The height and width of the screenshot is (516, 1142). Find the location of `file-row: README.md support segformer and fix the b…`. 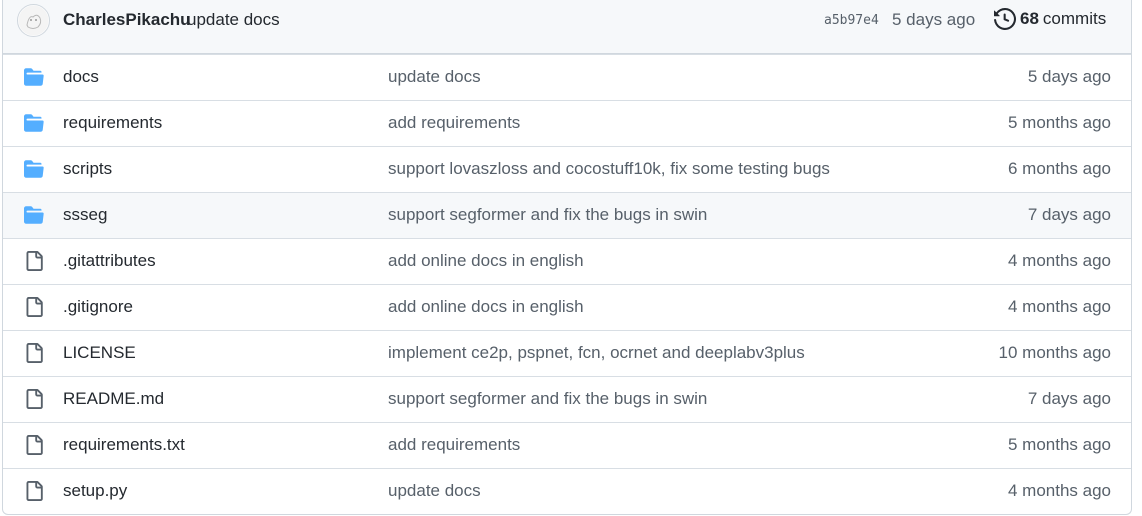

file-row: README.md support segformer and fix the b… is located at coordinates (567, 399).